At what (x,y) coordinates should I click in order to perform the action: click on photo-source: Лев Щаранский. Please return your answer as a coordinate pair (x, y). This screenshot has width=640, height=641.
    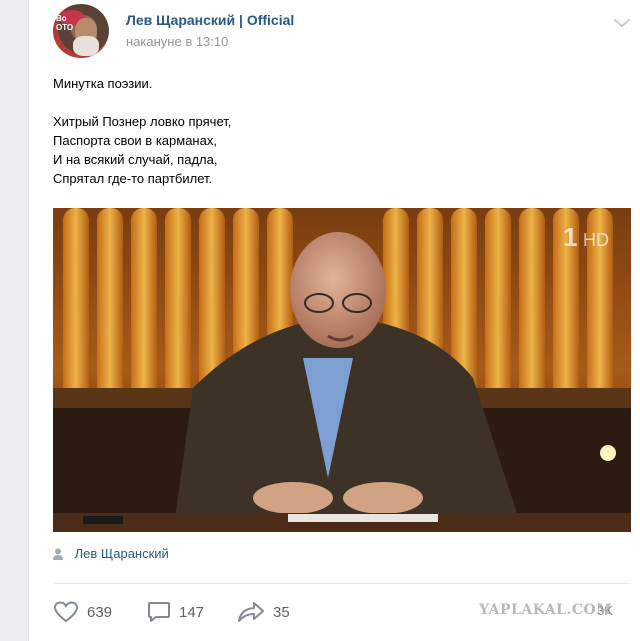
    Looking at the image, I should click on (111, 553).